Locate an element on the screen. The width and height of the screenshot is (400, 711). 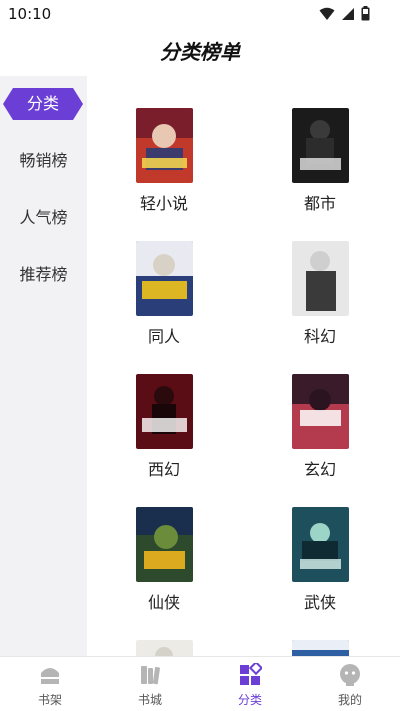
page-title: 分类榜单 is located at coordinates (200, 52).